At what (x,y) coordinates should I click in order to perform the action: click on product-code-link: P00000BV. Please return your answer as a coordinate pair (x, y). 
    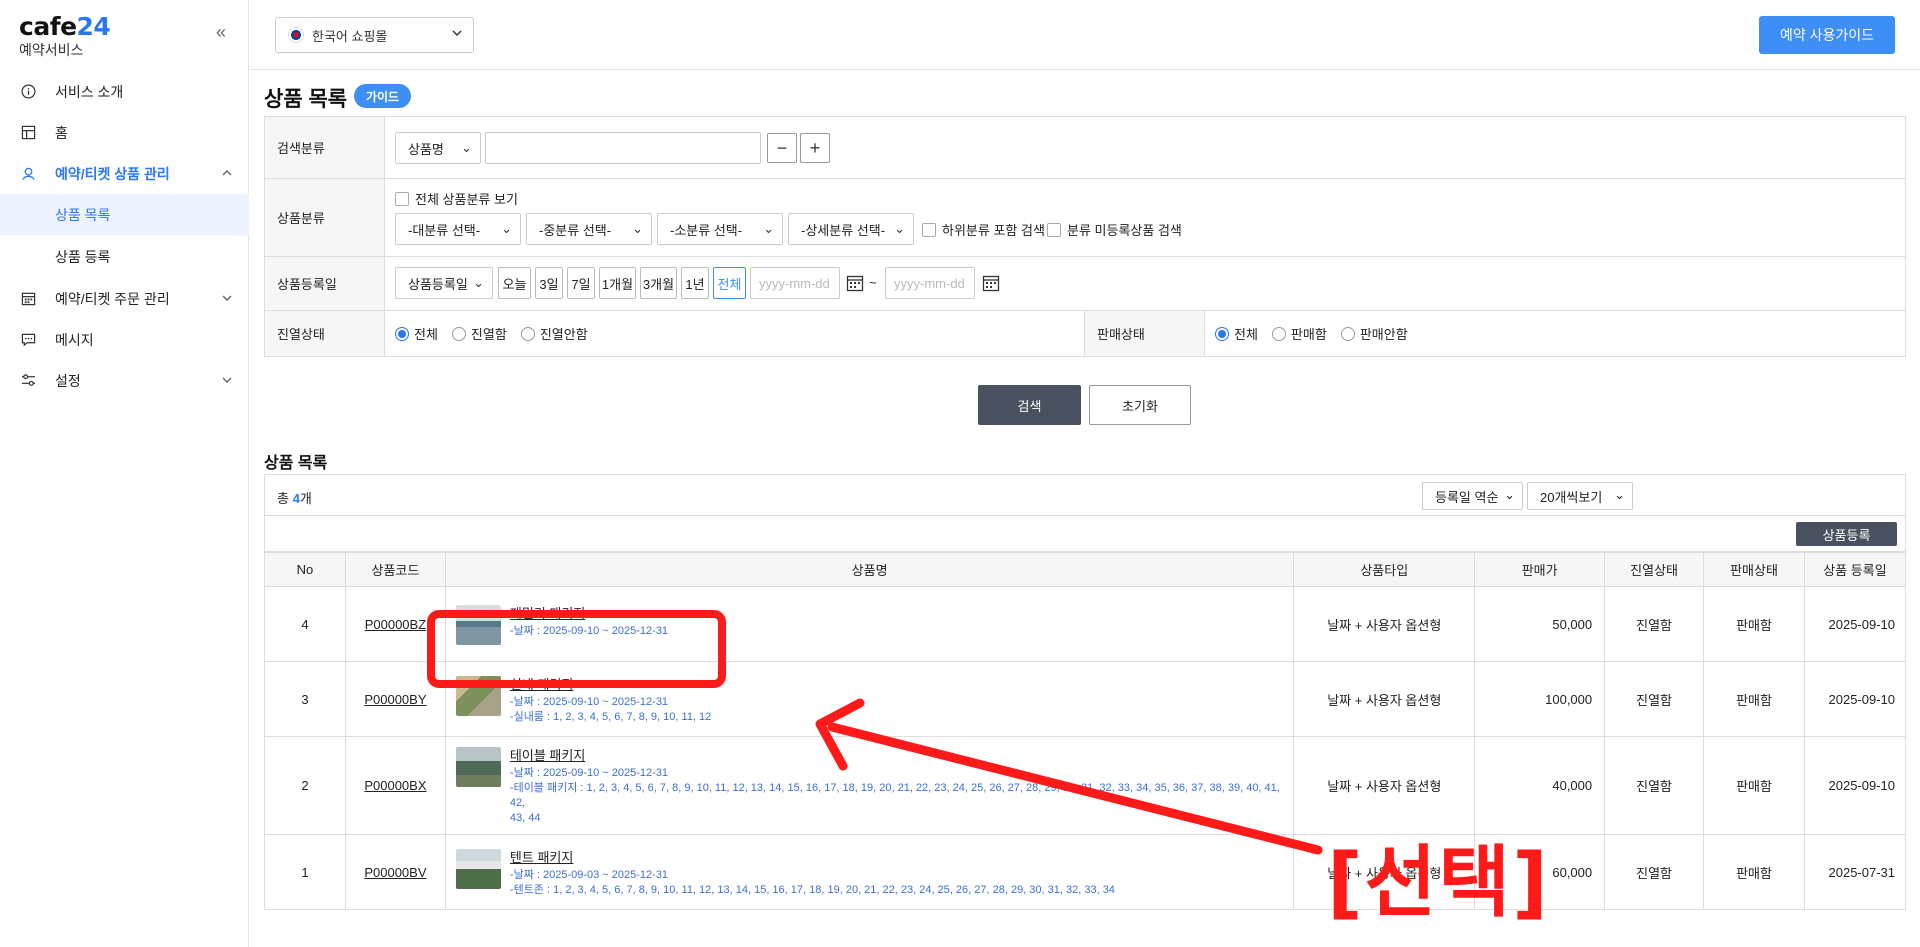
    Looking at the image, I should click on (395, 872).